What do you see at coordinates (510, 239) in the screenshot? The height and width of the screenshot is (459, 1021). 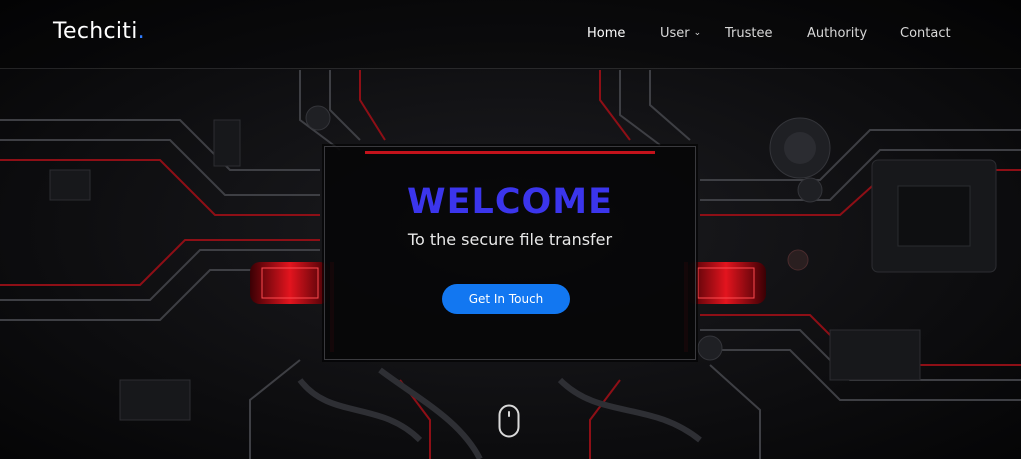 I see `hero-subtitle: To the secure file transfer` at bounding box center [510, 239].